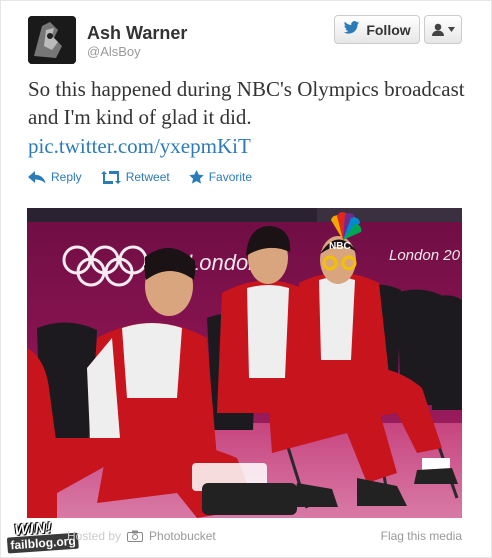  Describe the element at coordinates (139, 146) in the screenshot. I see `tweet-media-link: pic.twitter.com/yxepmKiT` at that location.